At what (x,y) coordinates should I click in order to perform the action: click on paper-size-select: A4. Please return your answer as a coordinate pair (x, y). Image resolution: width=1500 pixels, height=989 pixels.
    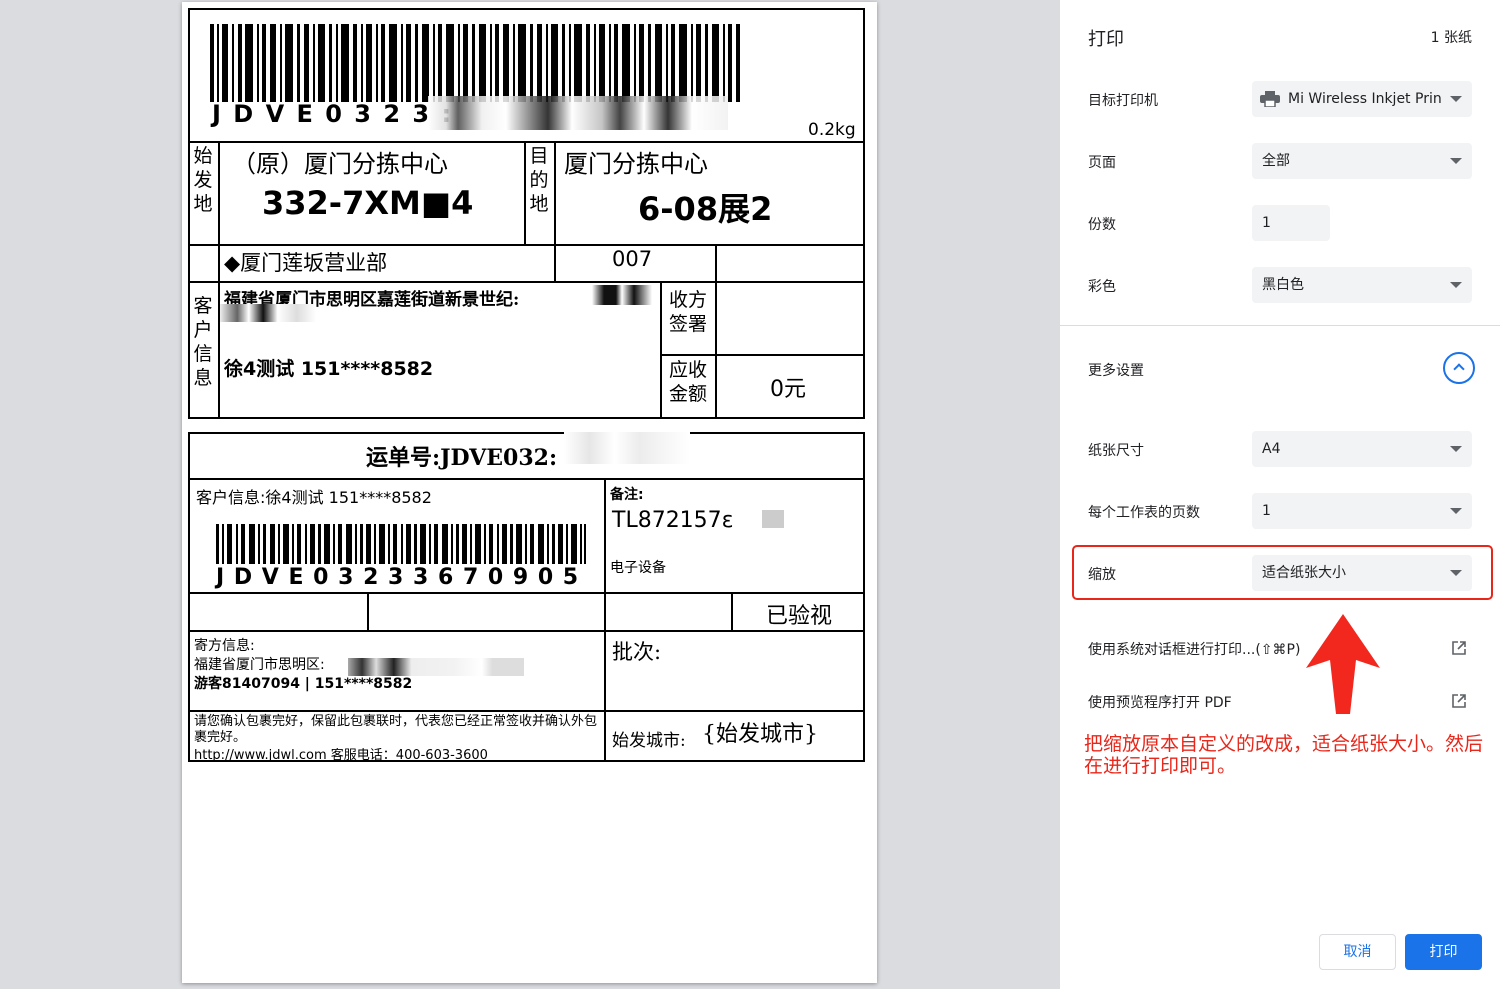
    Looking at the image, I should click on (1362, 449).